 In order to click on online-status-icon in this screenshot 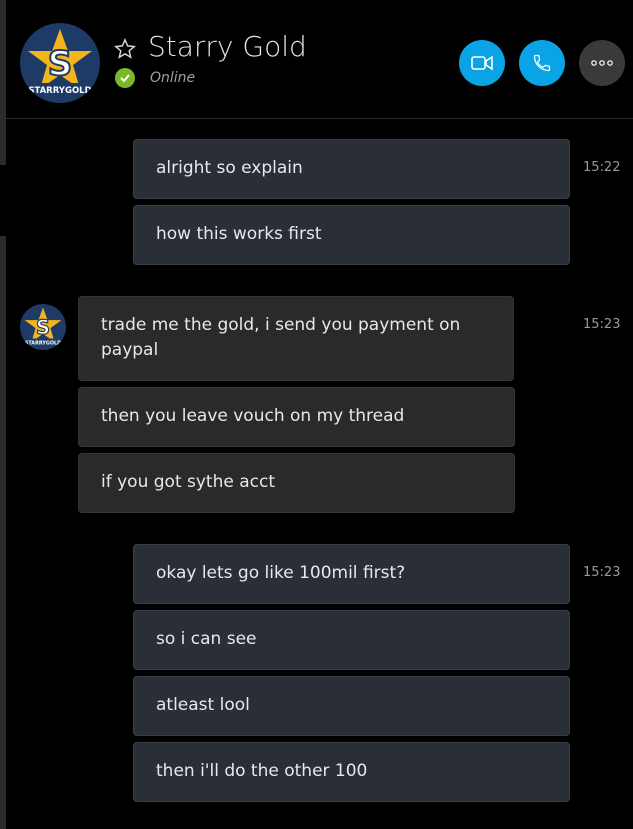, I will do `click(125, 78)`.